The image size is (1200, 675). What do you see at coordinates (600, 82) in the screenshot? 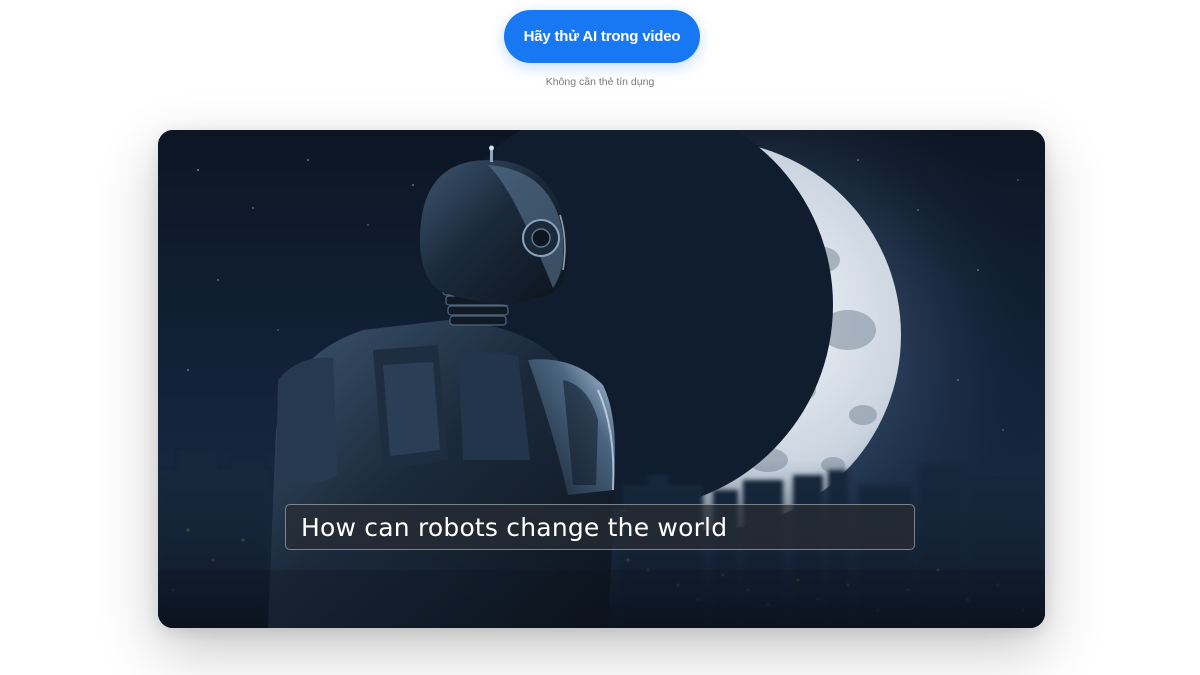
I see `no-credit-card-note: Không cần thẻ tín dụng` at bounding box center [600, 82].